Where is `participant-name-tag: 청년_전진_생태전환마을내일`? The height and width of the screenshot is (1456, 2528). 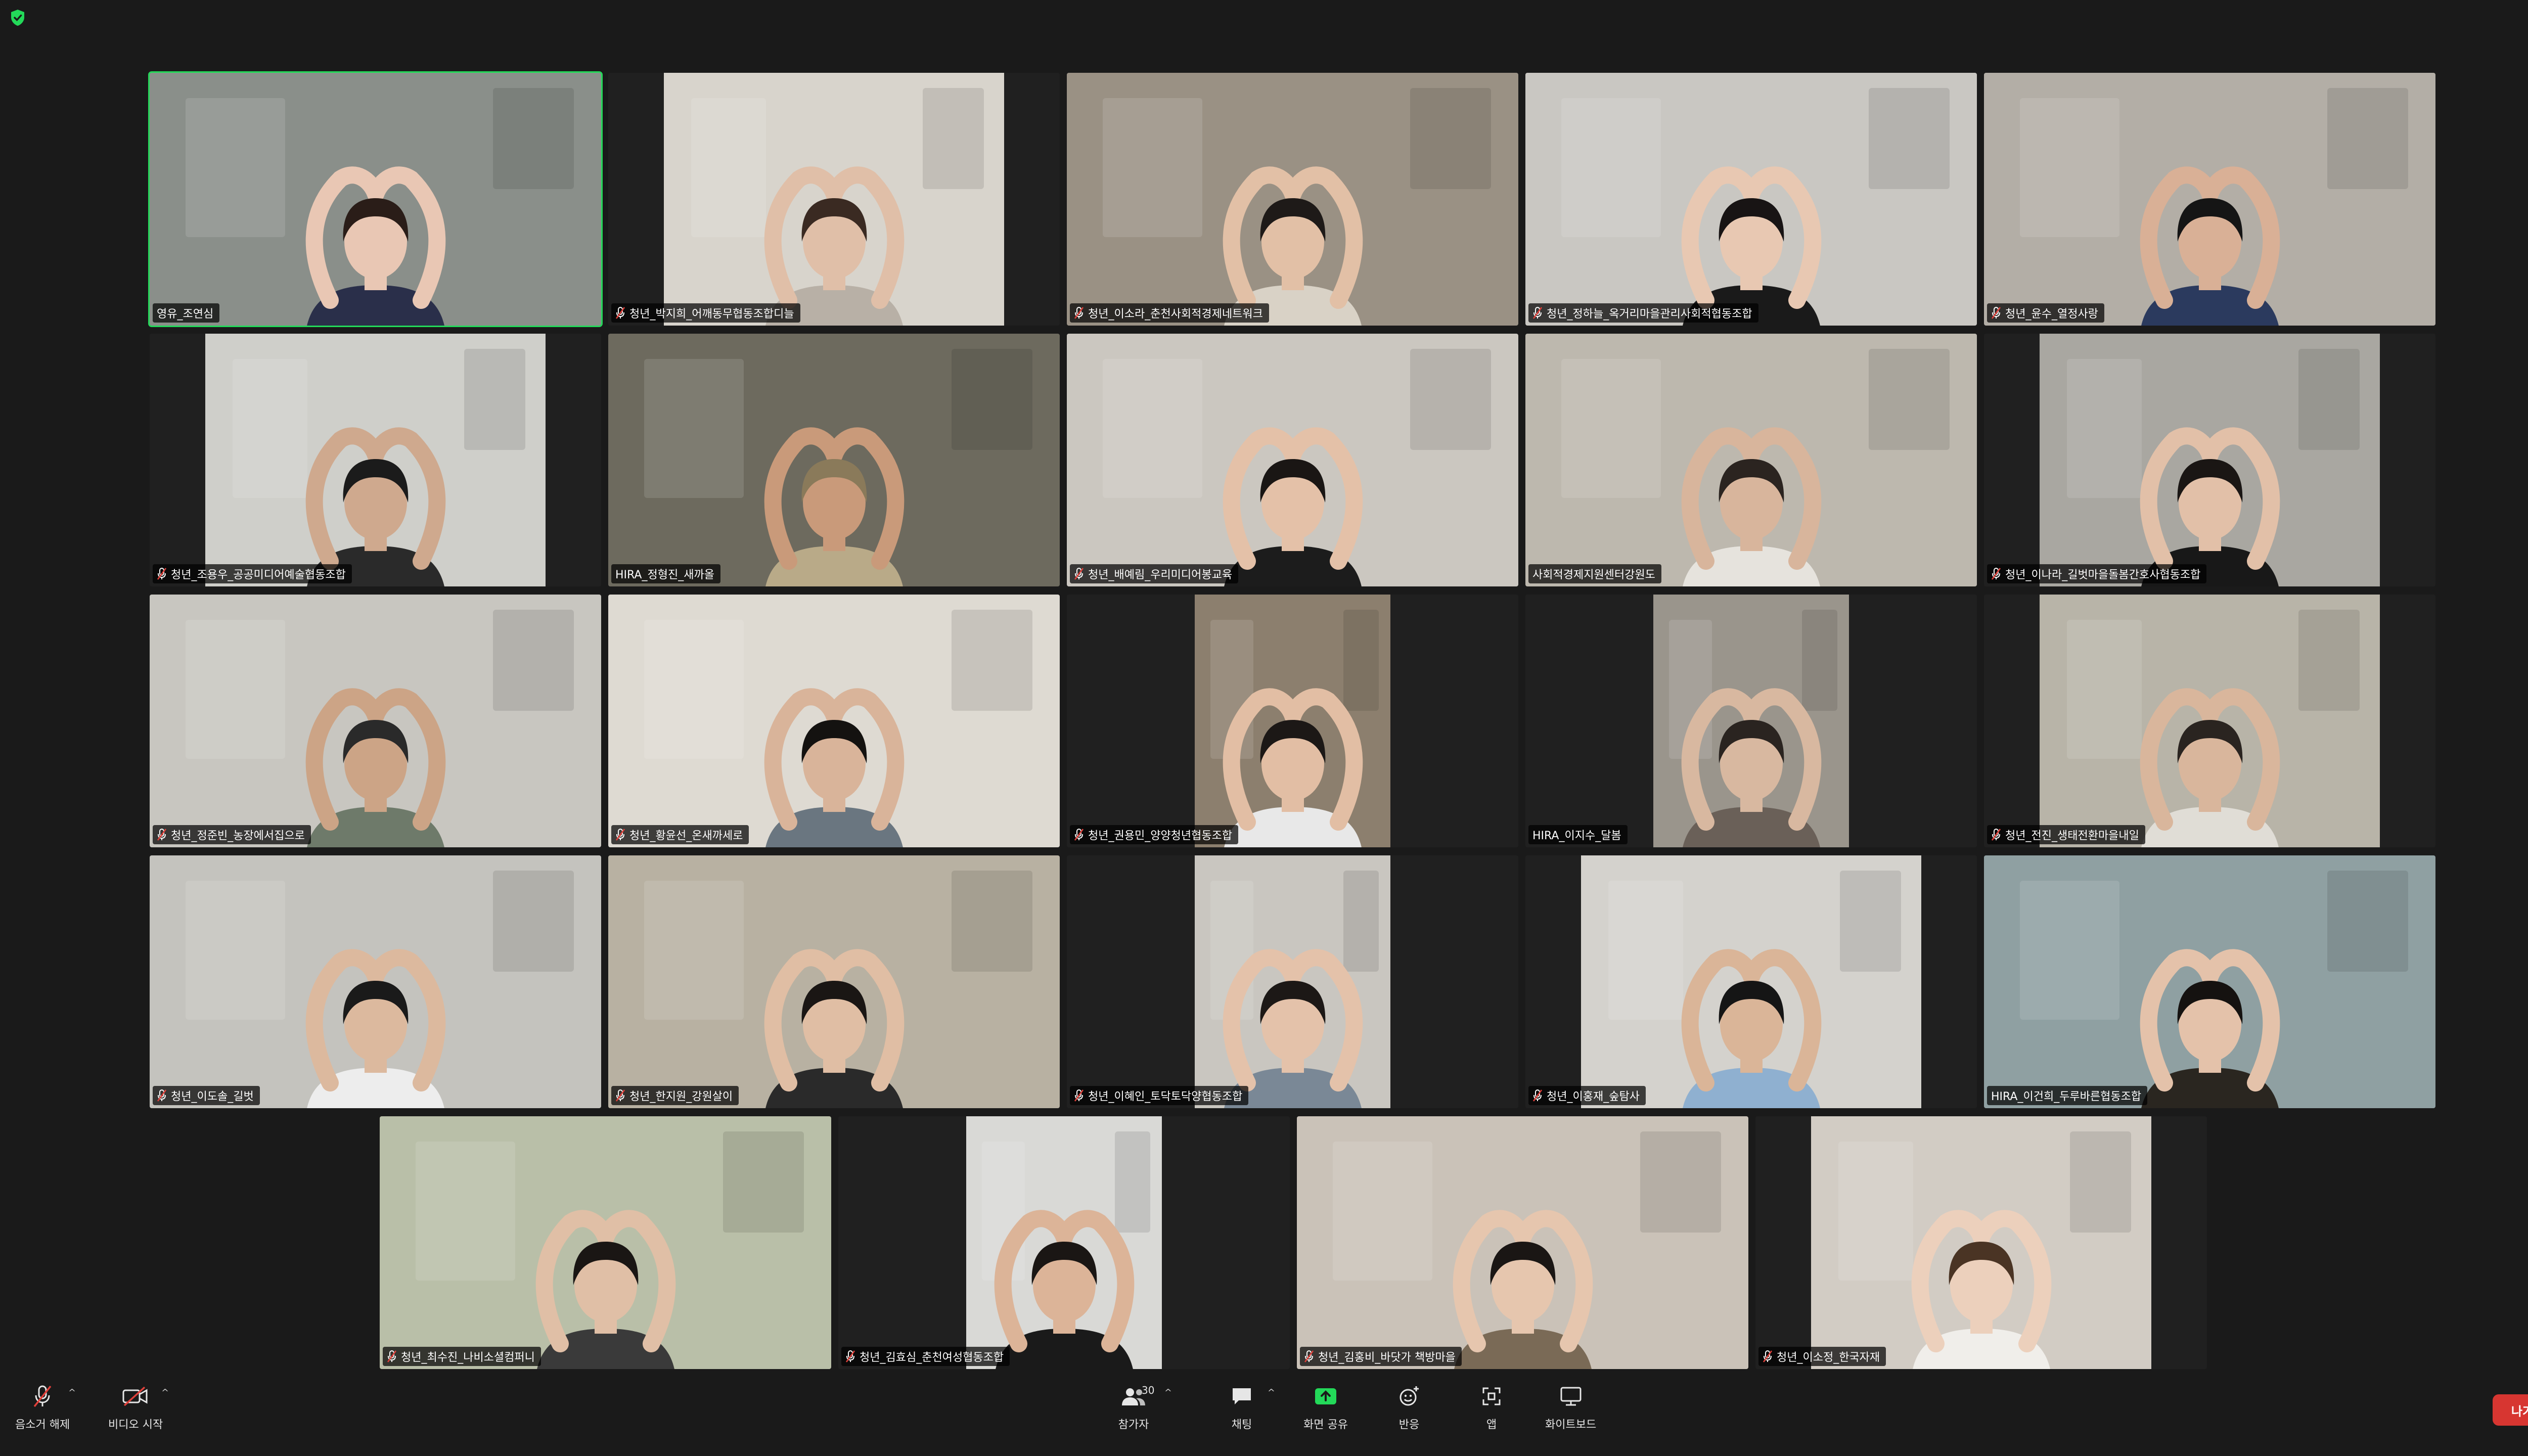 participant-name-tag: 청년_전진_생태전환마을내일 is located at coordinates (2066, 834).